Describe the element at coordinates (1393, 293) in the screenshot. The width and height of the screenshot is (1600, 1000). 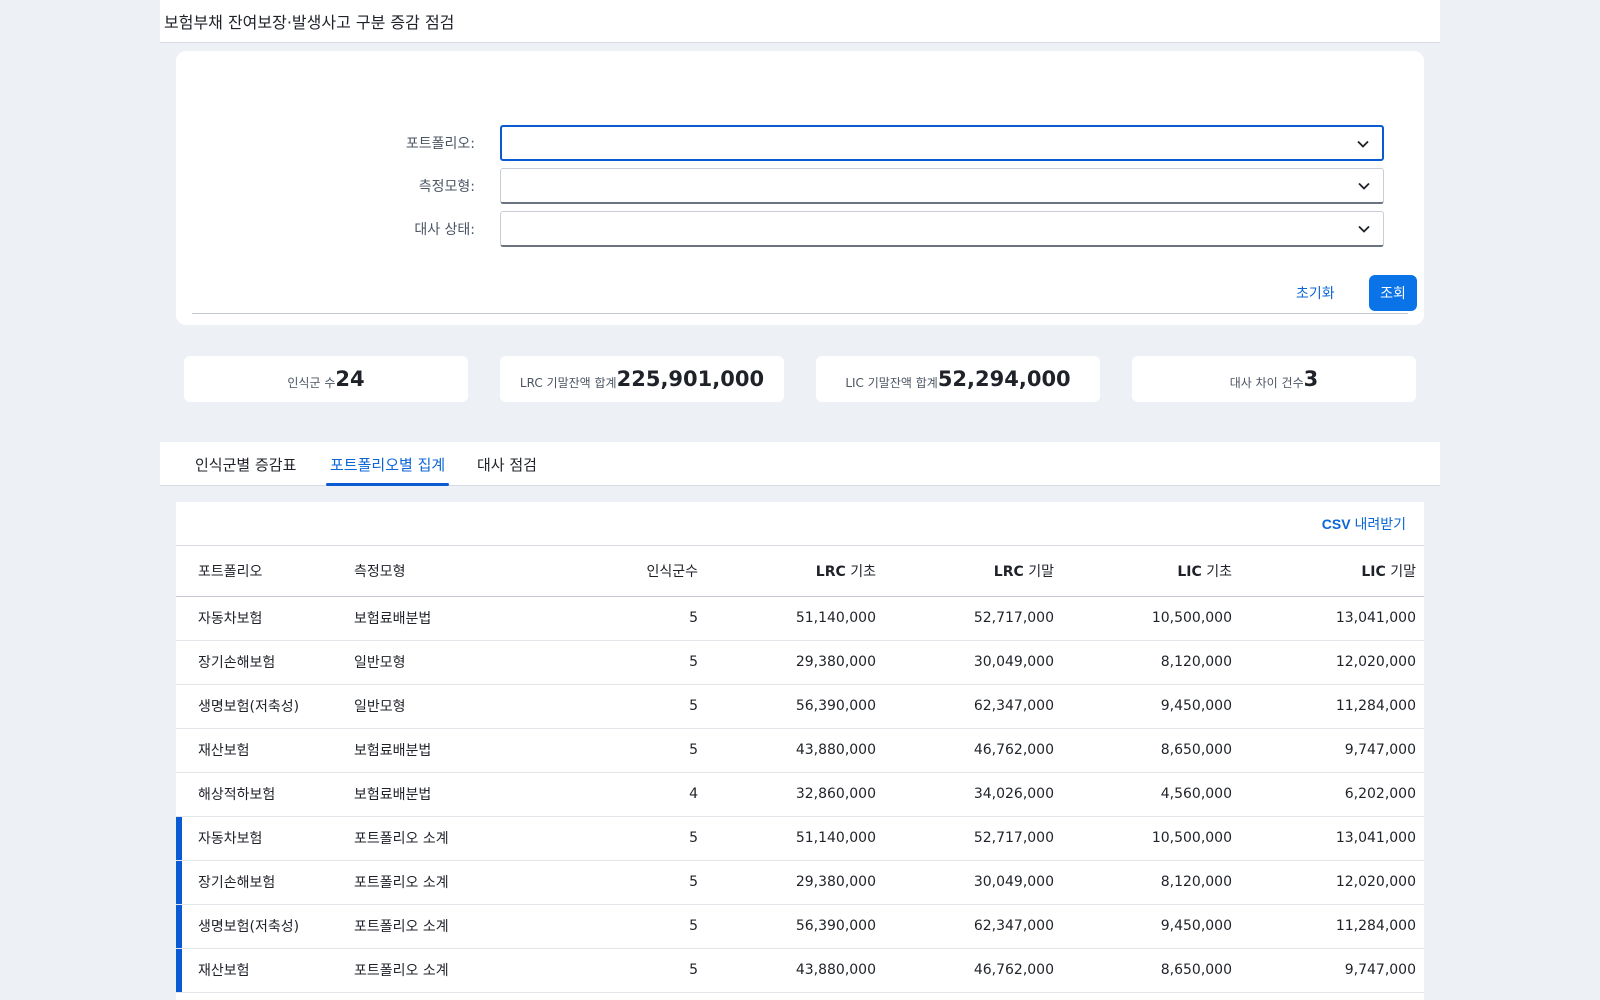
I see `search-button: 조회` at that location.